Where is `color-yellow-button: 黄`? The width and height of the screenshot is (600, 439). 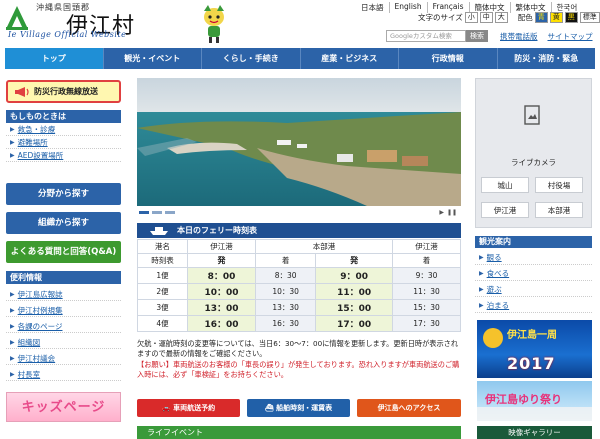
color-yellow-button: 黄 is located at coordinates (556, 17).